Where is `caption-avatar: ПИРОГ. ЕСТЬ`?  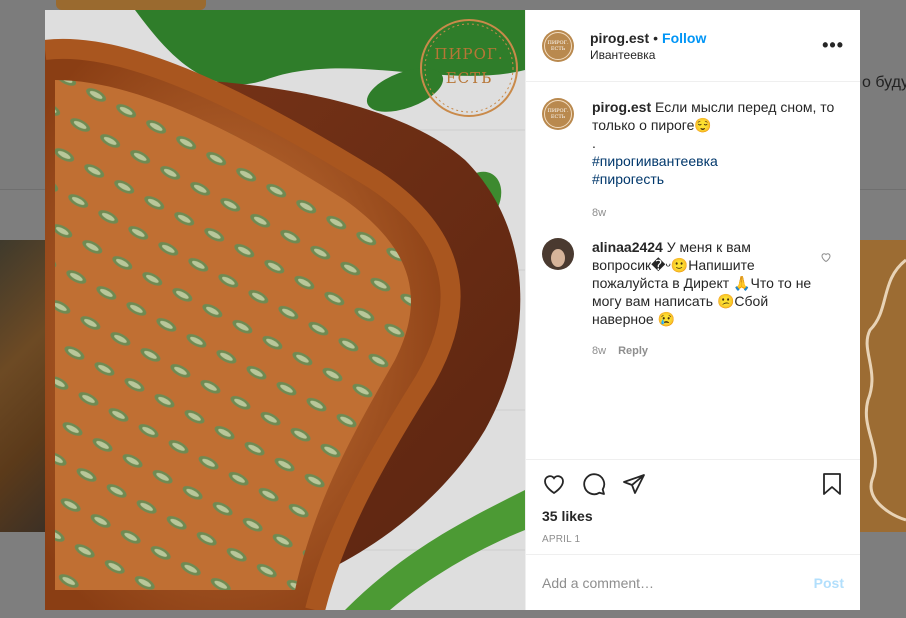 caption-avatar: ПИРОГ. ЕСТЬ is located at coordinates (558, 114).